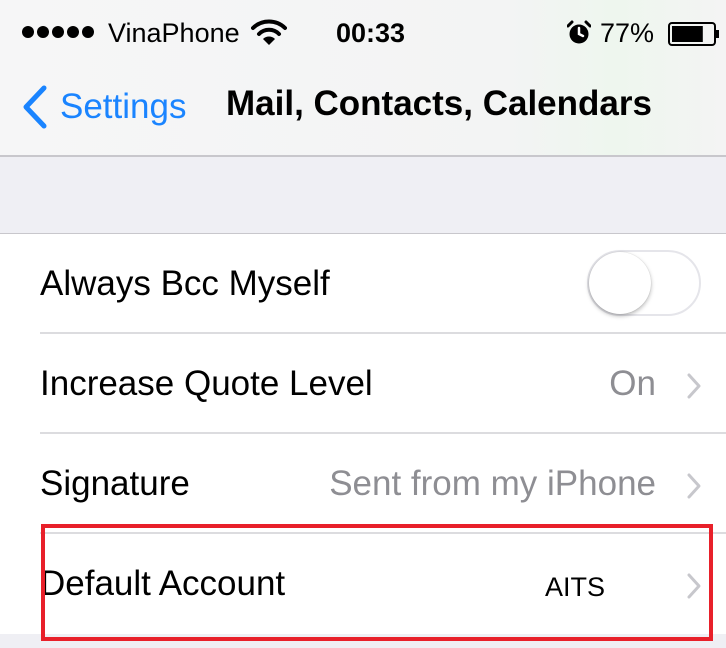  What do you see at coordinates (58, 32) in the screenshot?
I see `signal-dots-icon` at bounding box center [58, 32].